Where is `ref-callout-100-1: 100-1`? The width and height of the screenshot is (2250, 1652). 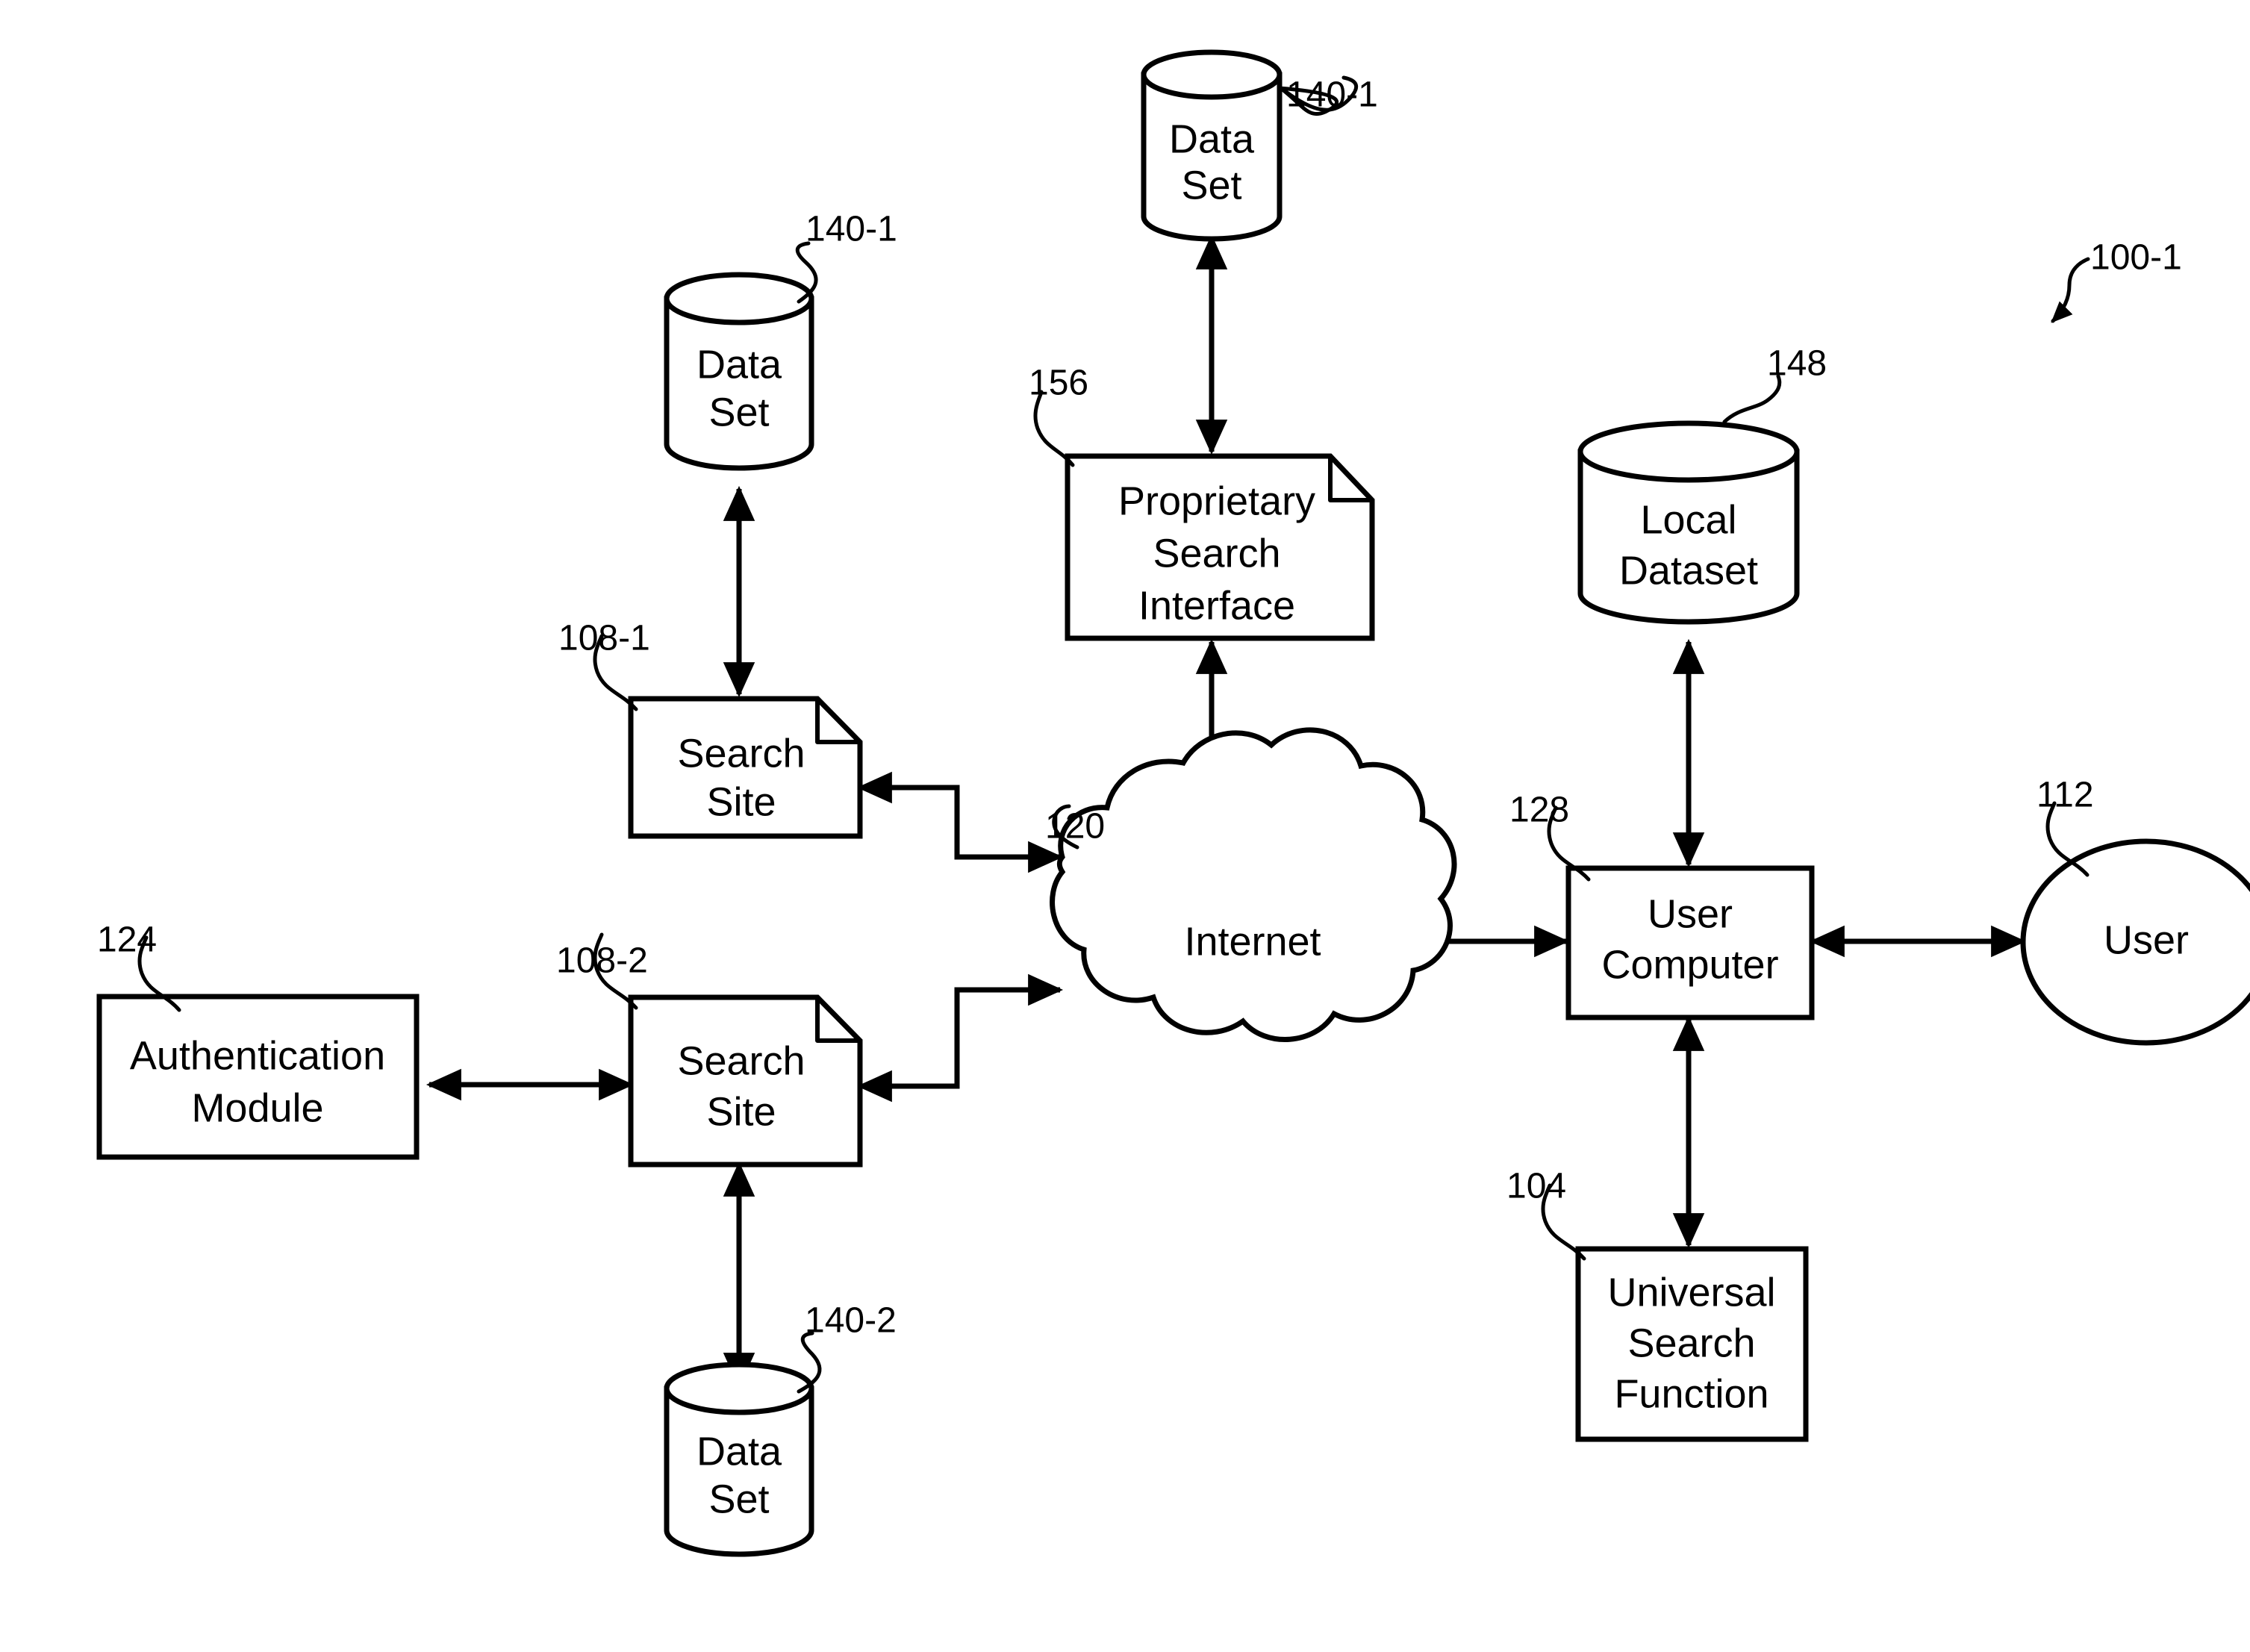 ref-callout-100-1: 100-1 is located at coordinates (2116, 280).